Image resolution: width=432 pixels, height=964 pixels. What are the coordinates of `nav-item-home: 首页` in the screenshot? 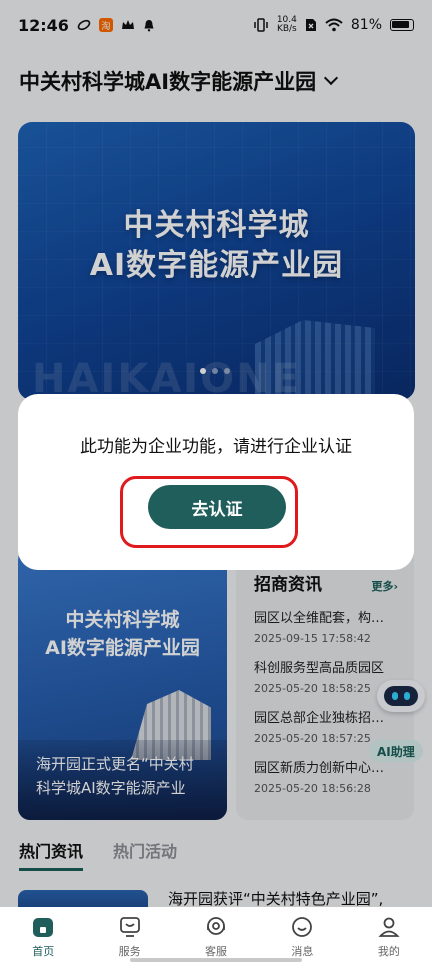 It's located at (43, 935).